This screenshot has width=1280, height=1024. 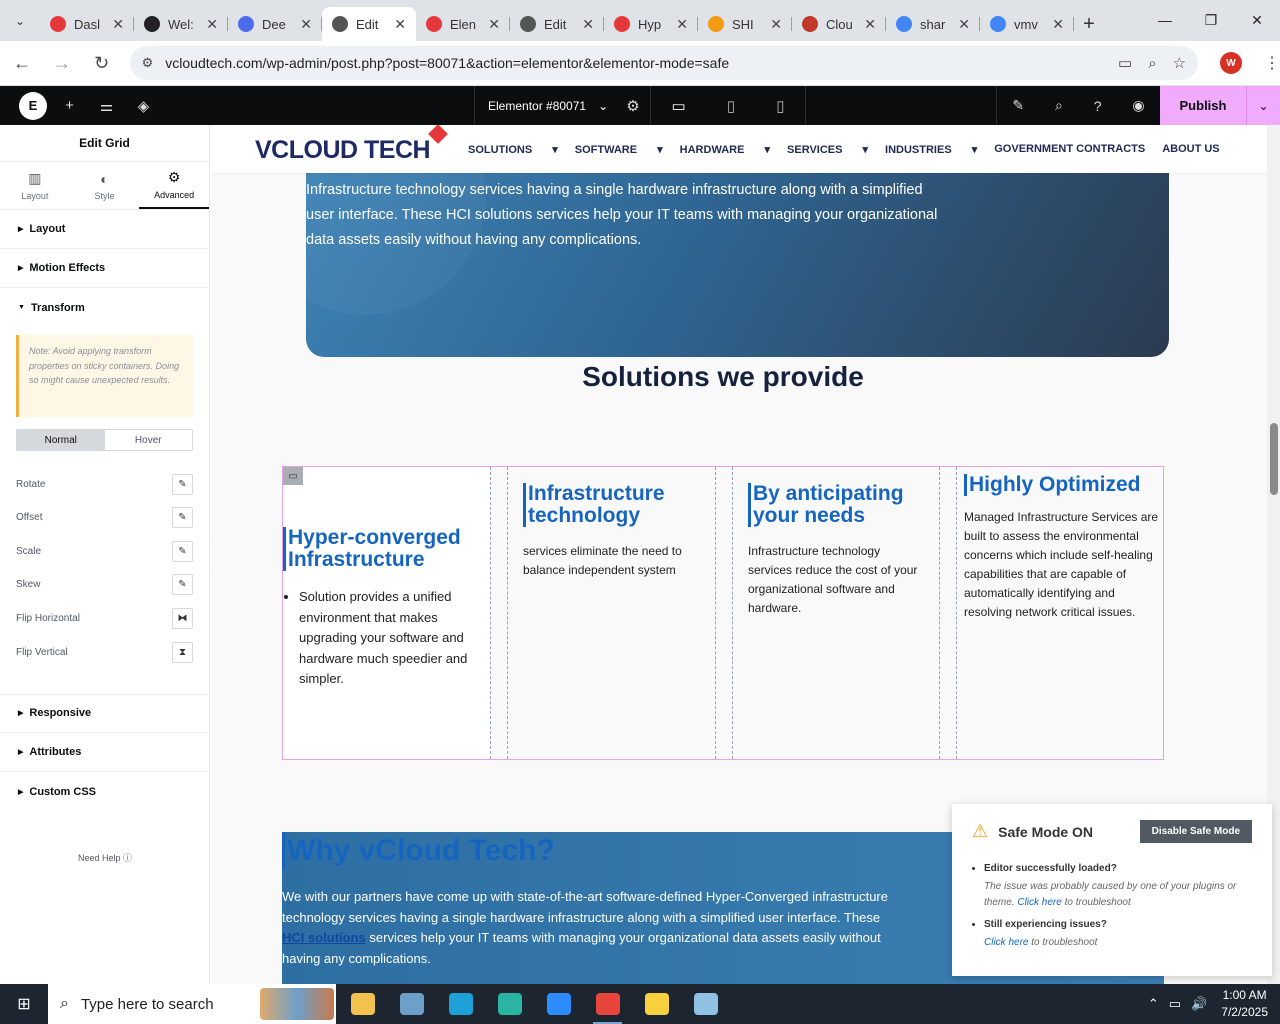 I want to click on nav-hardware: HARDWARE ▾, so click(x=725, y=149).